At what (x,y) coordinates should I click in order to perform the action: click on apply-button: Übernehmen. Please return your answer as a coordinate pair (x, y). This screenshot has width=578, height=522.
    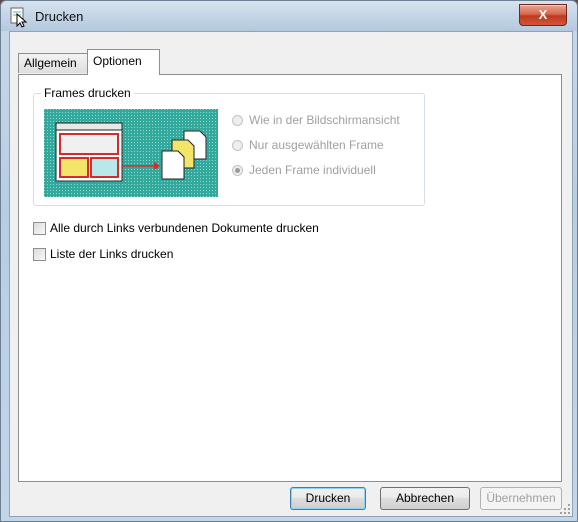
    Looking at the image, I should click on (521, 498).